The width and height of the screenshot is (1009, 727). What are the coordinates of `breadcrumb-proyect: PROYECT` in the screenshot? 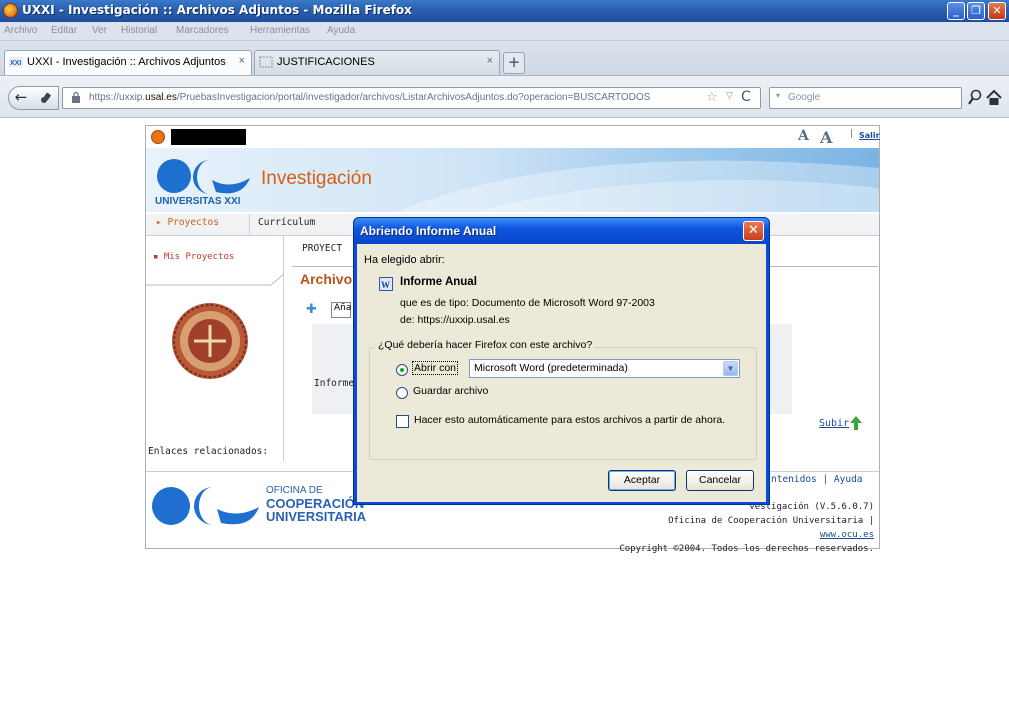 It's located at (322, 248).